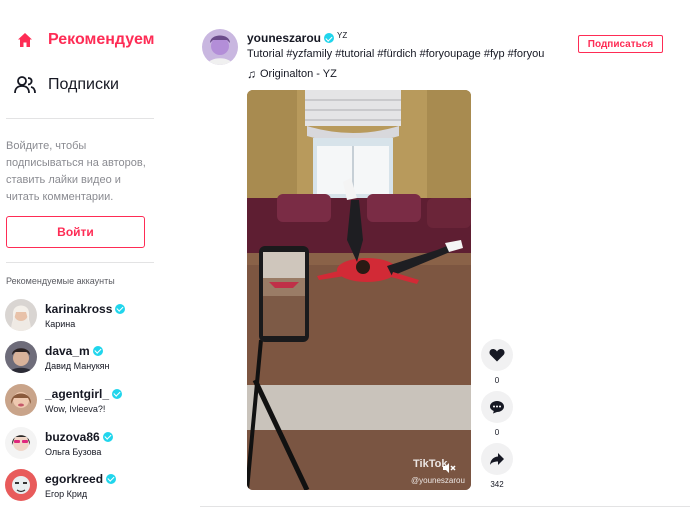 The image size is (694, 511). What do you see at coordinates (620, 44) in the screenshot?
I see `follow-button: Подписаться` at bounding box center [620, 44].